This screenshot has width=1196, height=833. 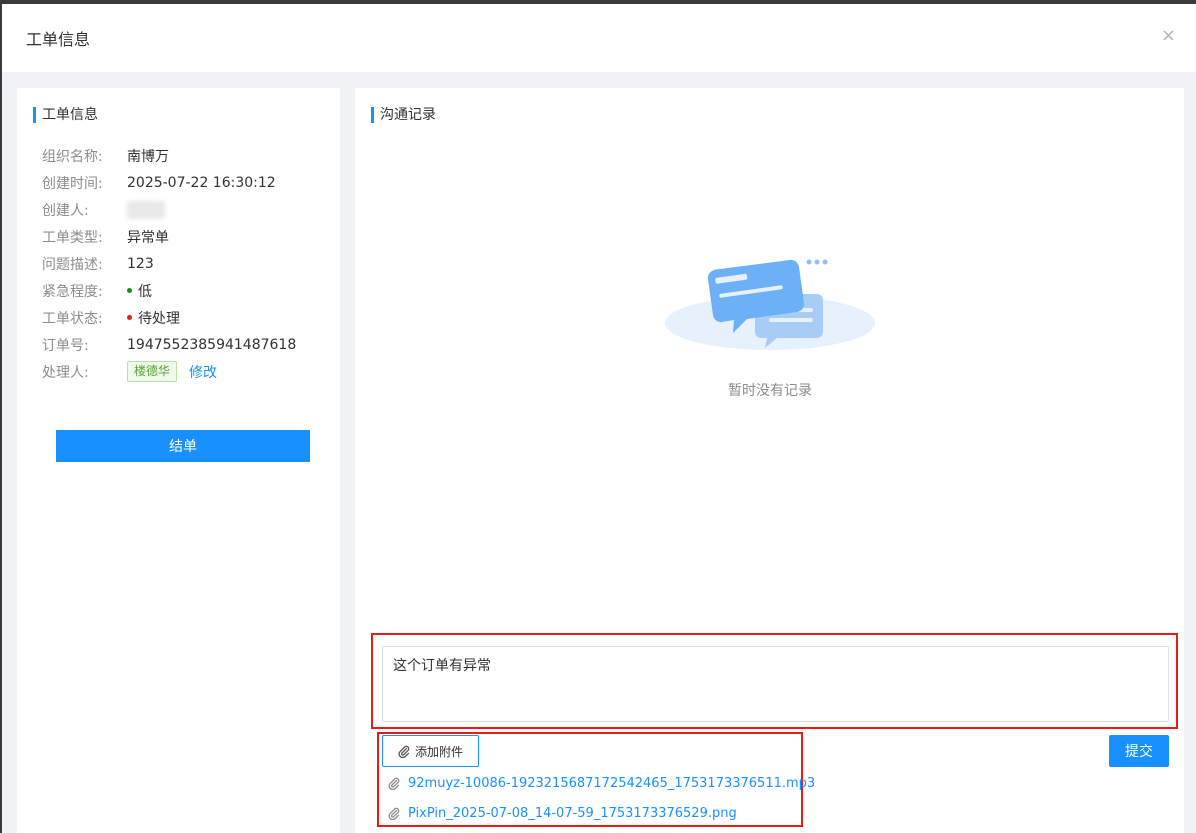 What do you see at coordinates (72, 183) in the screenshot?
I see `field-label: 创建时间:` at bounding box center [72, 183].